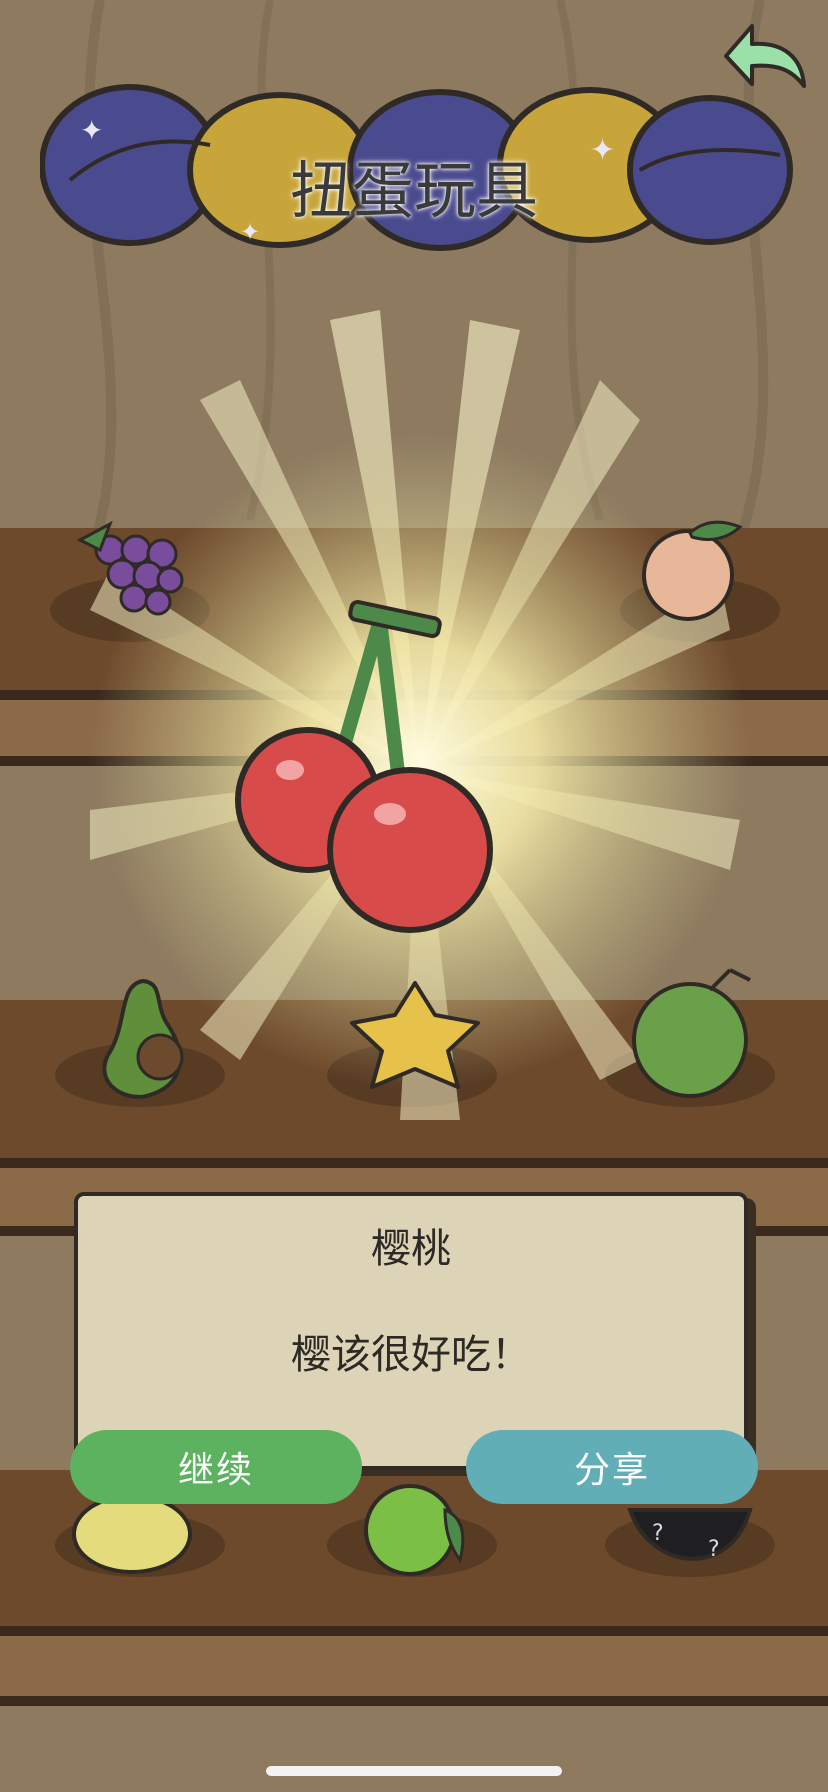 The height and width of the screenshot is (1792, 828). I want to click on avocado-icon, so click(143, 1038).